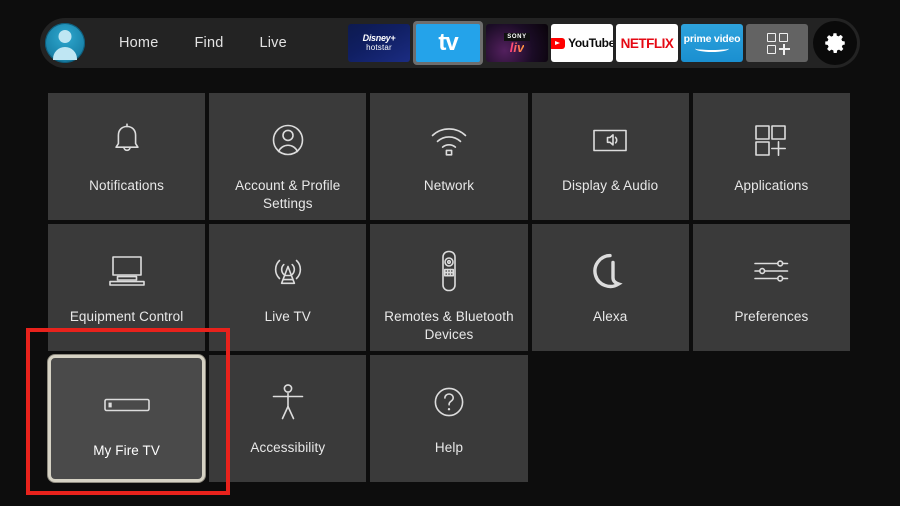  I want to click on app-tile-disney-hotstar: Disney+ hotstar, so click(379, 43).